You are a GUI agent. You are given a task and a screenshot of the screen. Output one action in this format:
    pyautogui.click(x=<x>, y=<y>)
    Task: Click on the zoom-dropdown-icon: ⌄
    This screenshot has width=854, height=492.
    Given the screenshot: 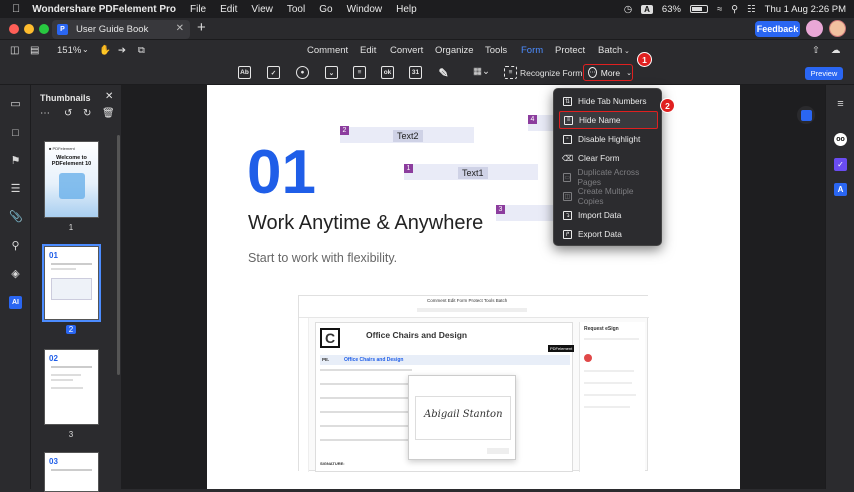 What is the action you would take?
    pyautogui.click(x=85, y=49)
    